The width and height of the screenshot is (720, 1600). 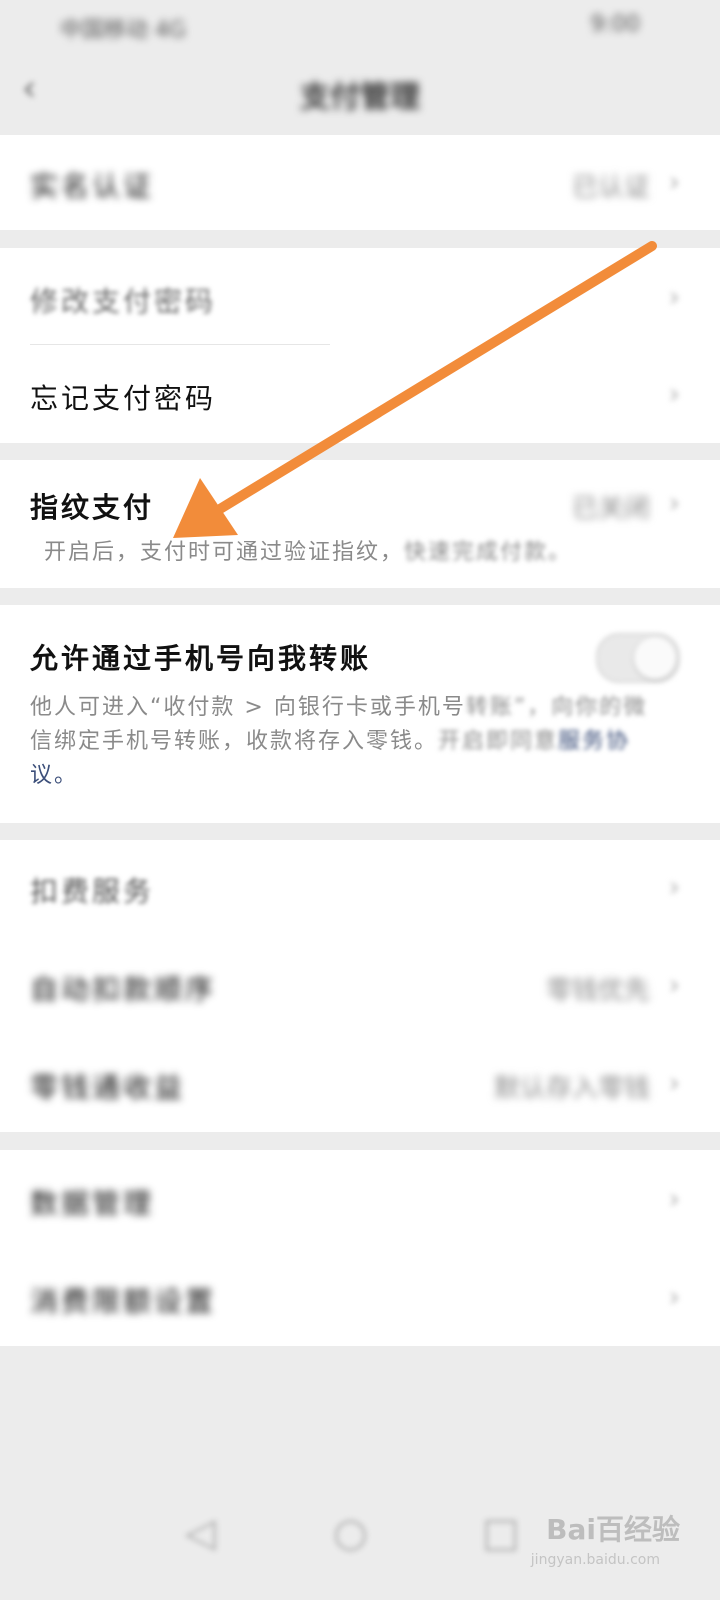 I want to click on deduction-label: 扣费服务, so click(x=92, y=891).